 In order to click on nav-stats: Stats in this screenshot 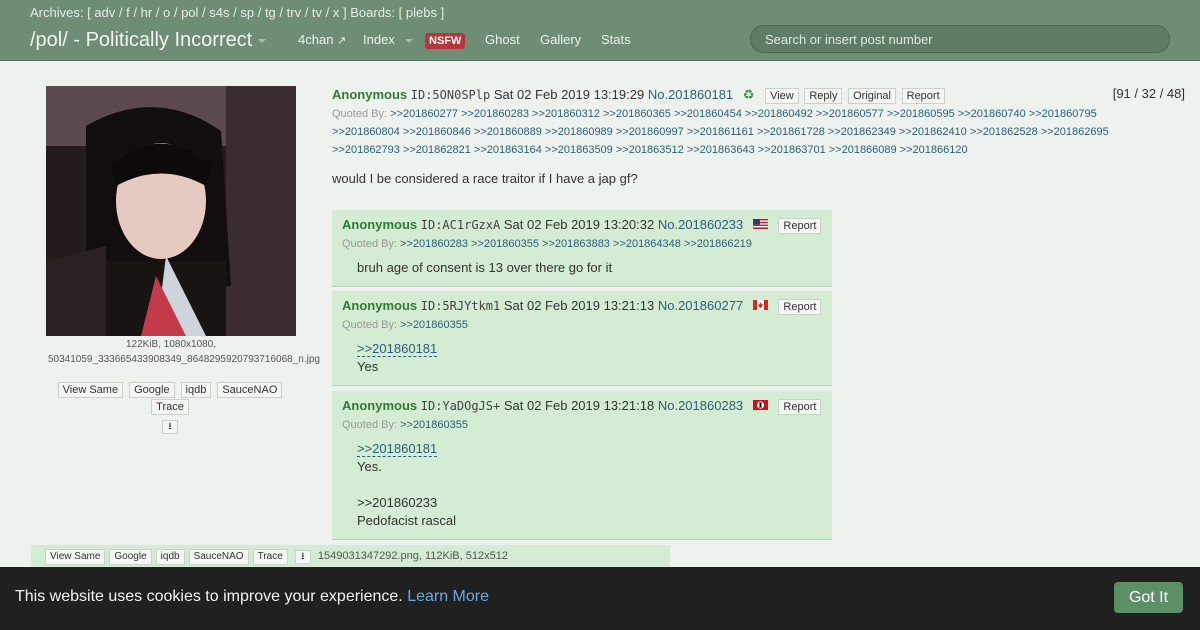, I will do `click(616, 39)`.